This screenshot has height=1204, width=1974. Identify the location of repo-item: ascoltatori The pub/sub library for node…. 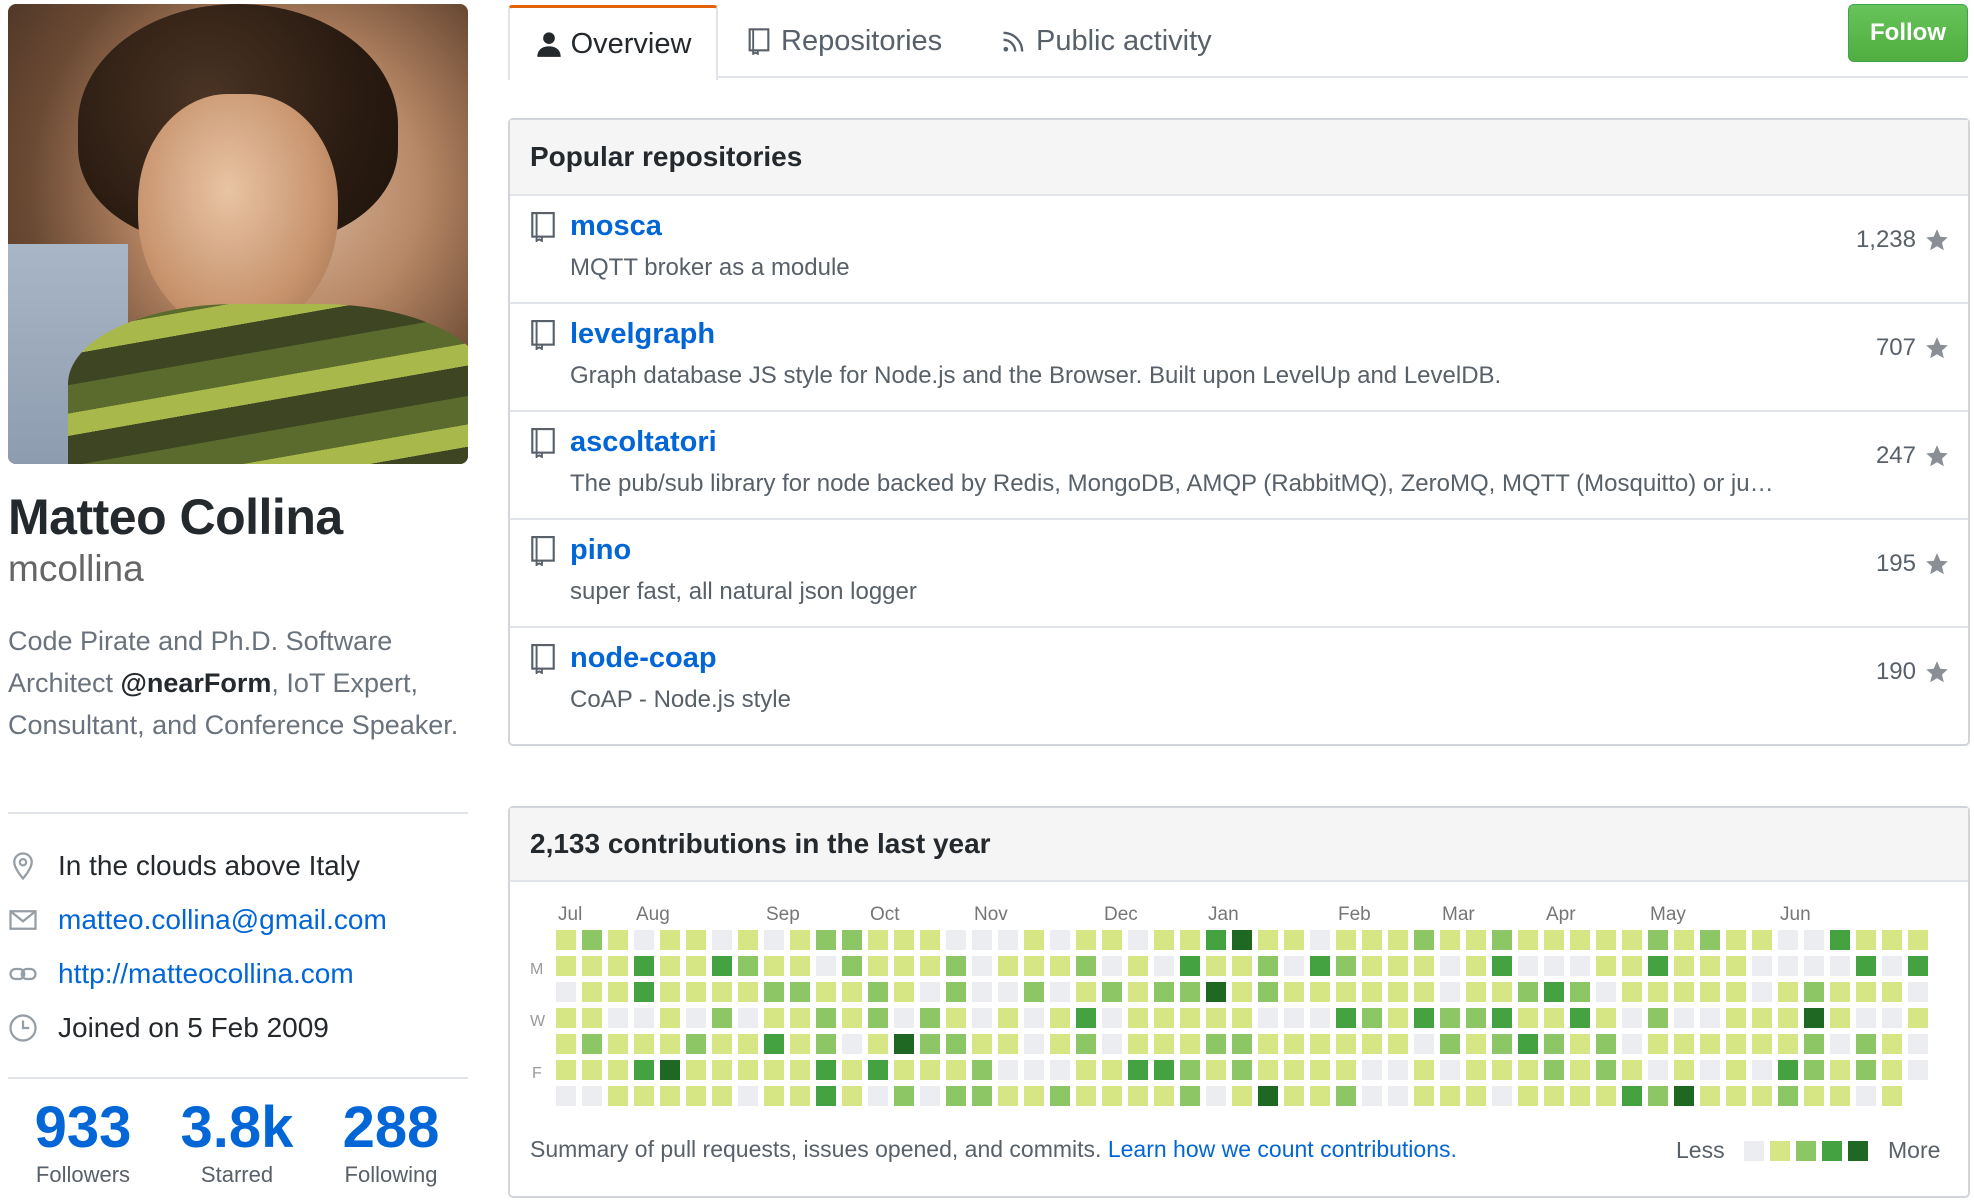
(1239, 466).